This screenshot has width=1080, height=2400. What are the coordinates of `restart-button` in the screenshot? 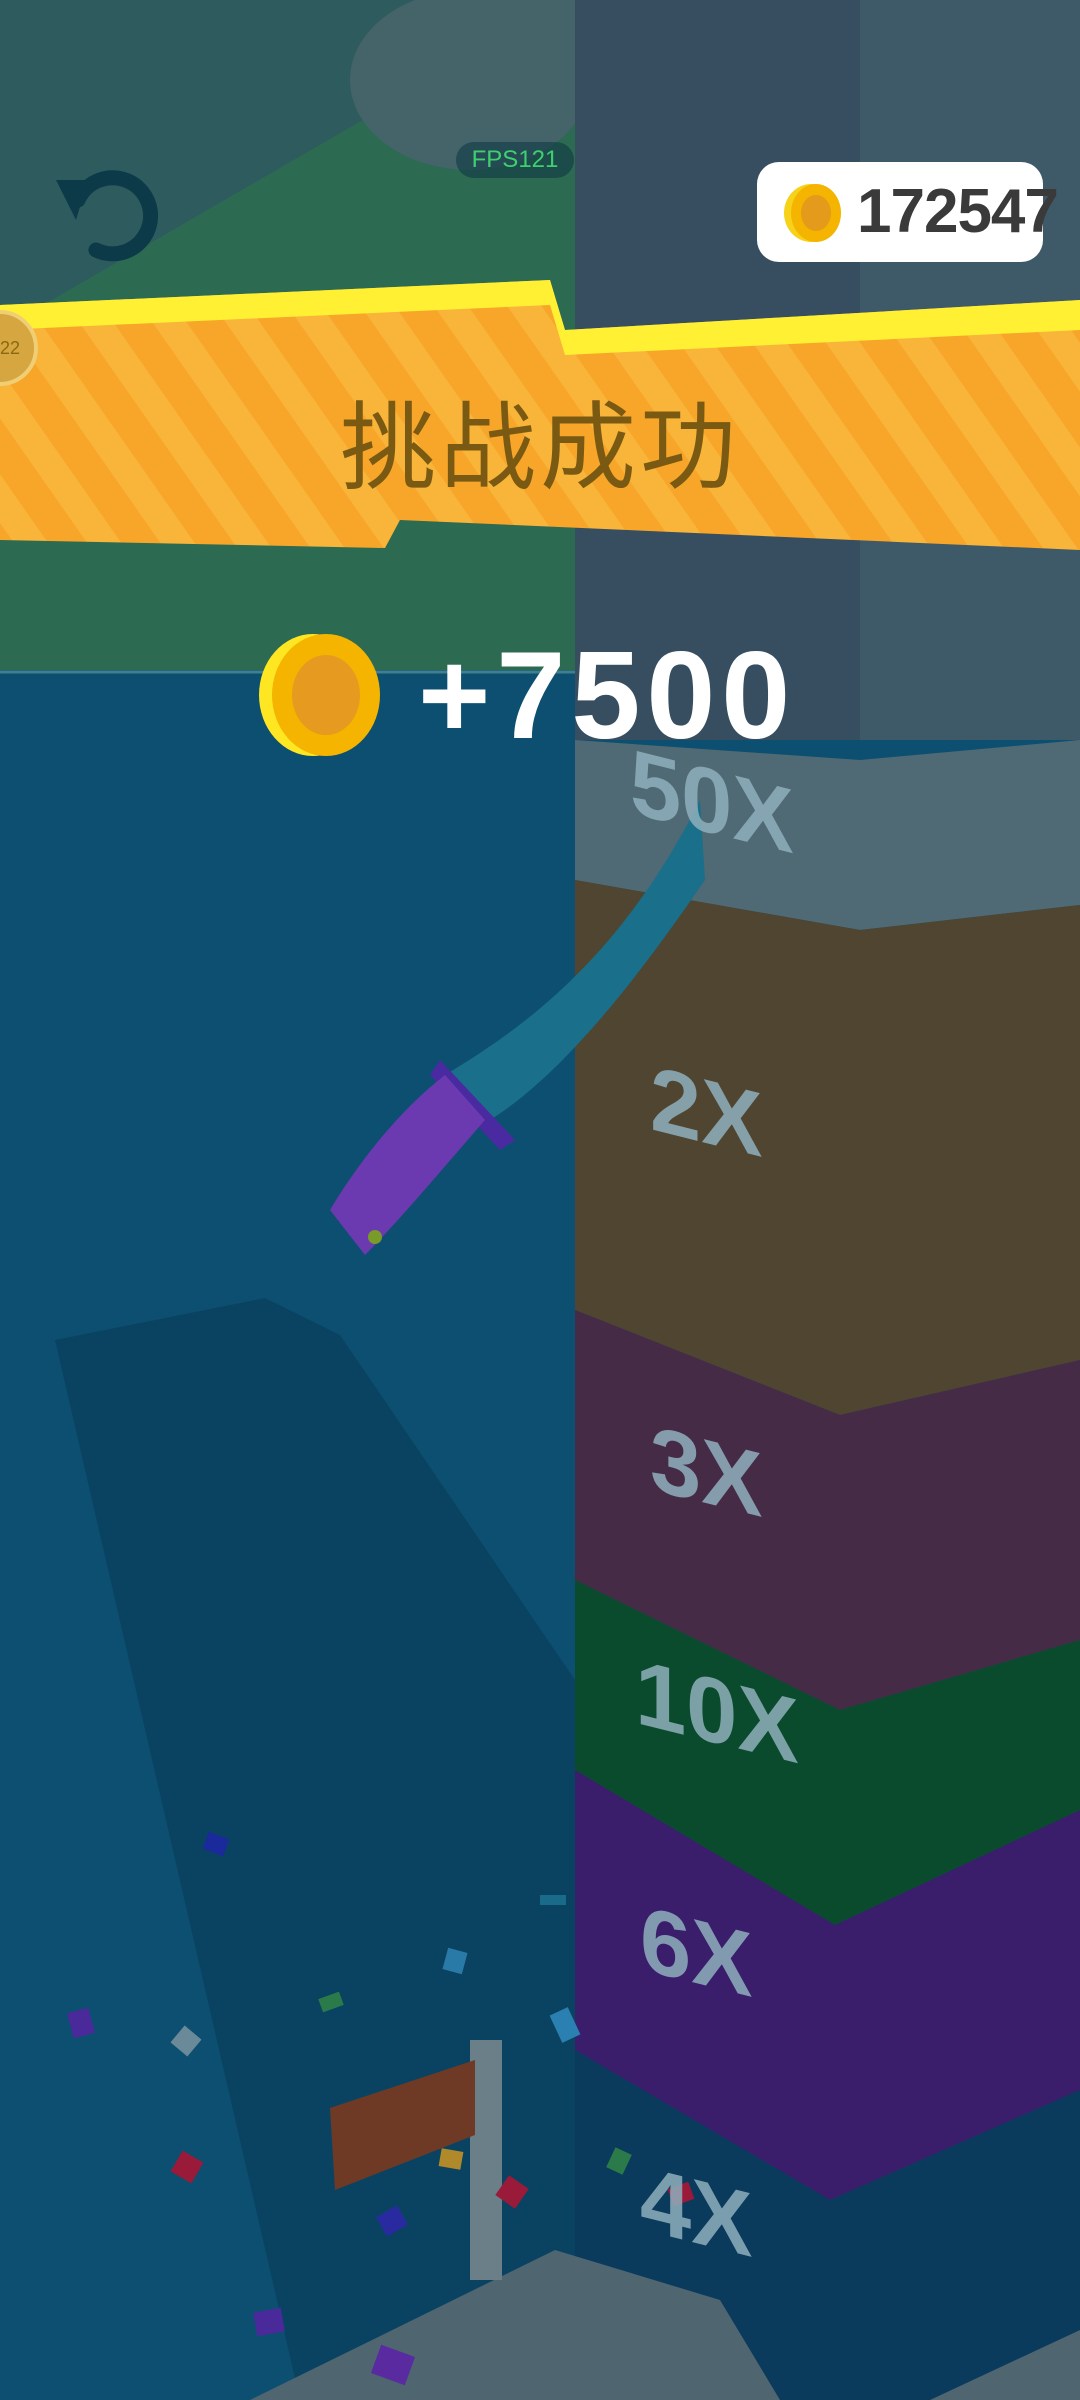 It's located at (108, 210).